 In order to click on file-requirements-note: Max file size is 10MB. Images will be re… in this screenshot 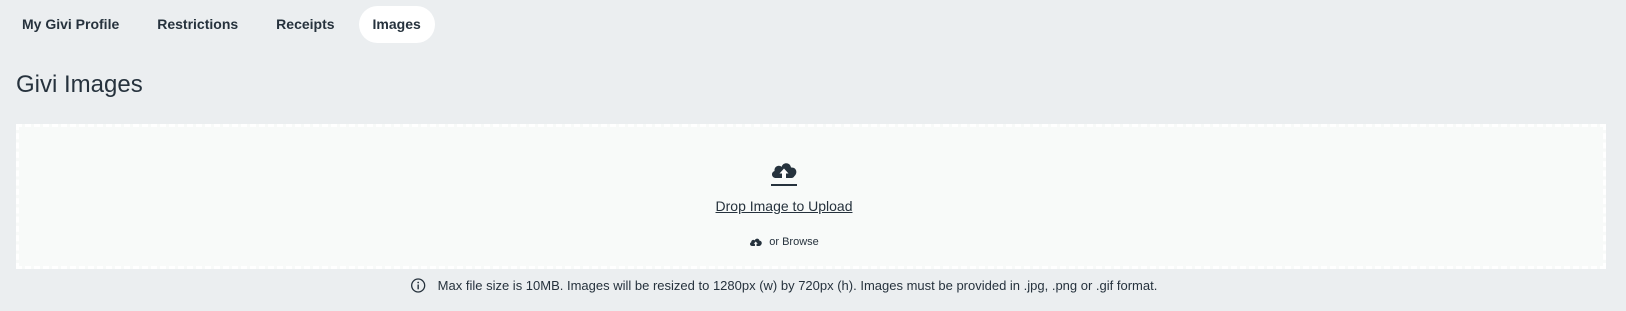, I will do `click(784, 285)`.